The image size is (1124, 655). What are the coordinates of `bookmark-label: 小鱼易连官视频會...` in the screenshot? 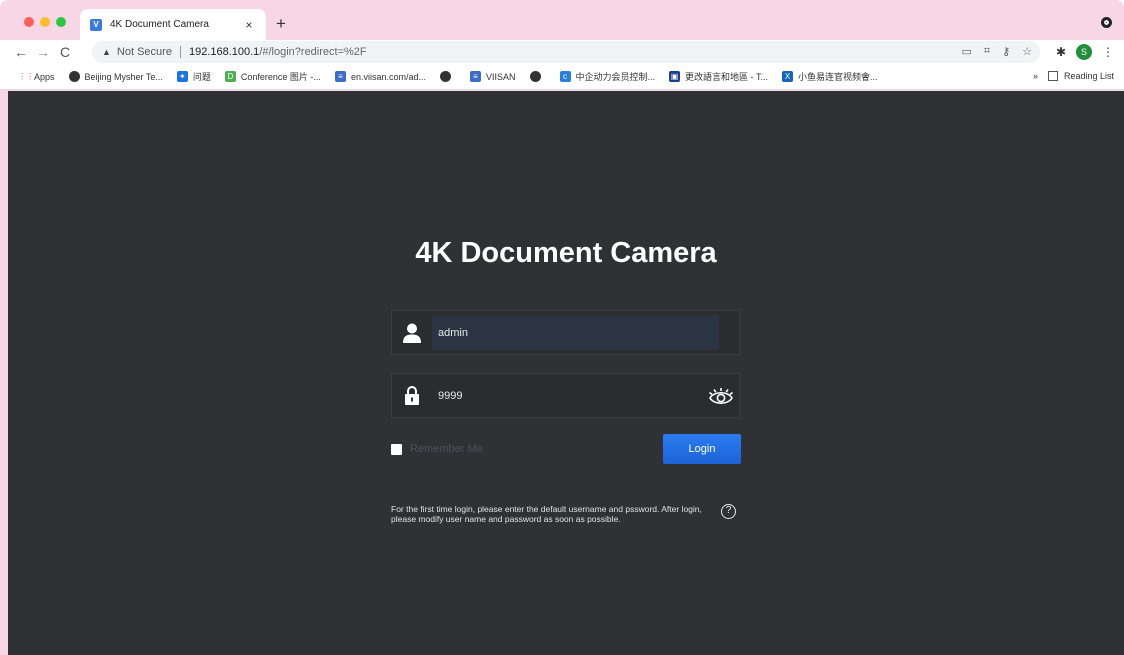 It's located at (838, 77).